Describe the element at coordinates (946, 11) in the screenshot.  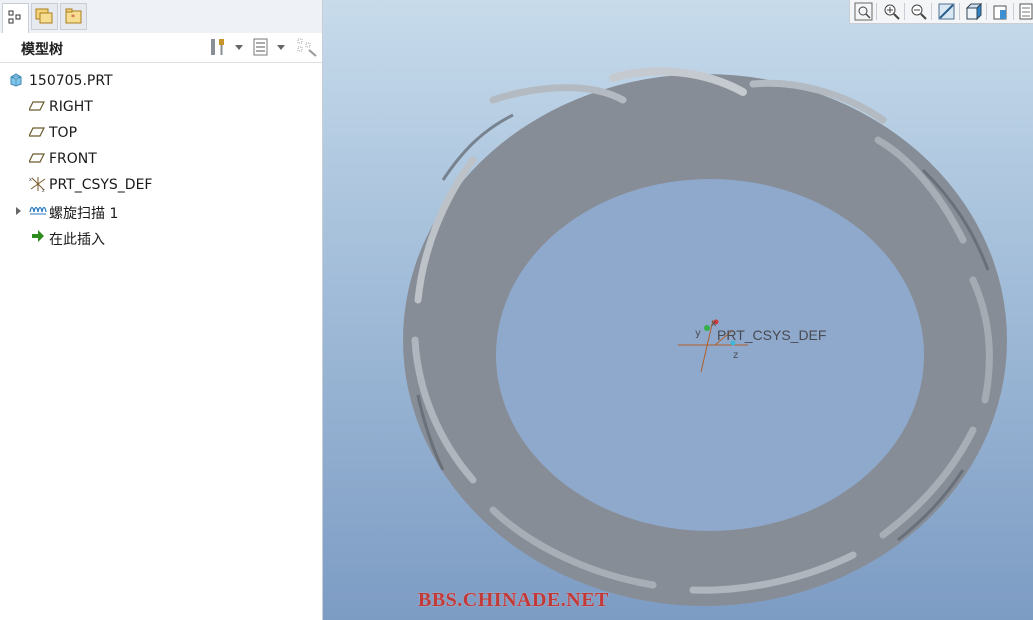
I see `repaint-icon` at that location.